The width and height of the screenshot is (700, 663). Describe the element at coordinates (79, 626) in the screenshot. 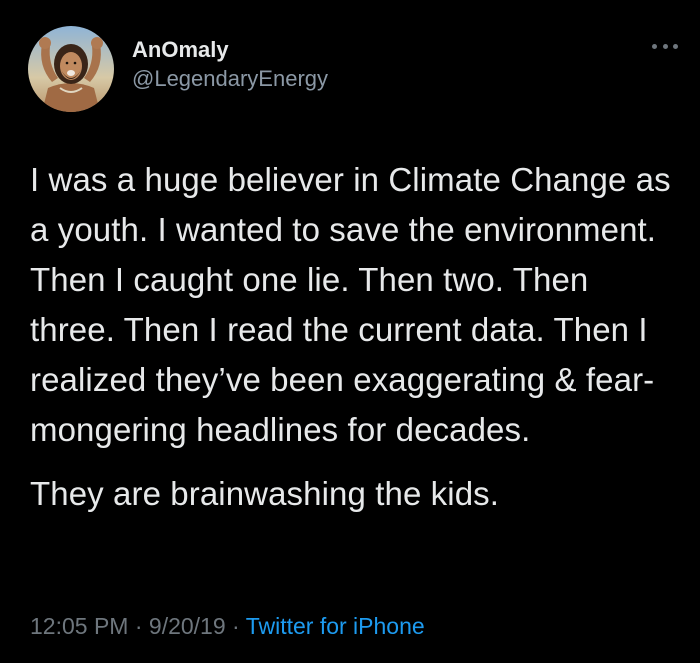

I see `tweet-time: 12:05 PM` at that location.